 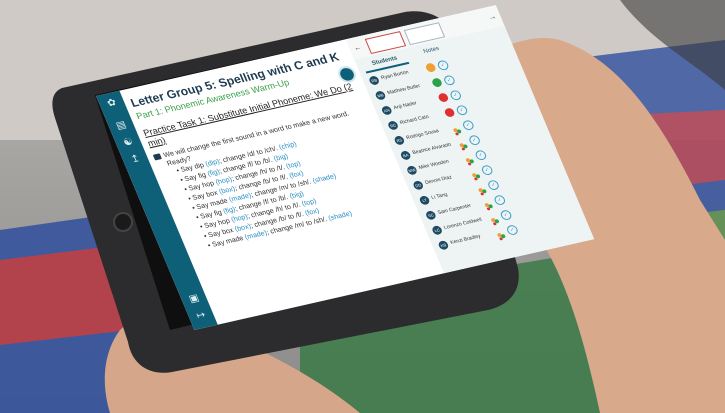 I want to click on student-name: Richard Cato, so click(x=414, y=120).